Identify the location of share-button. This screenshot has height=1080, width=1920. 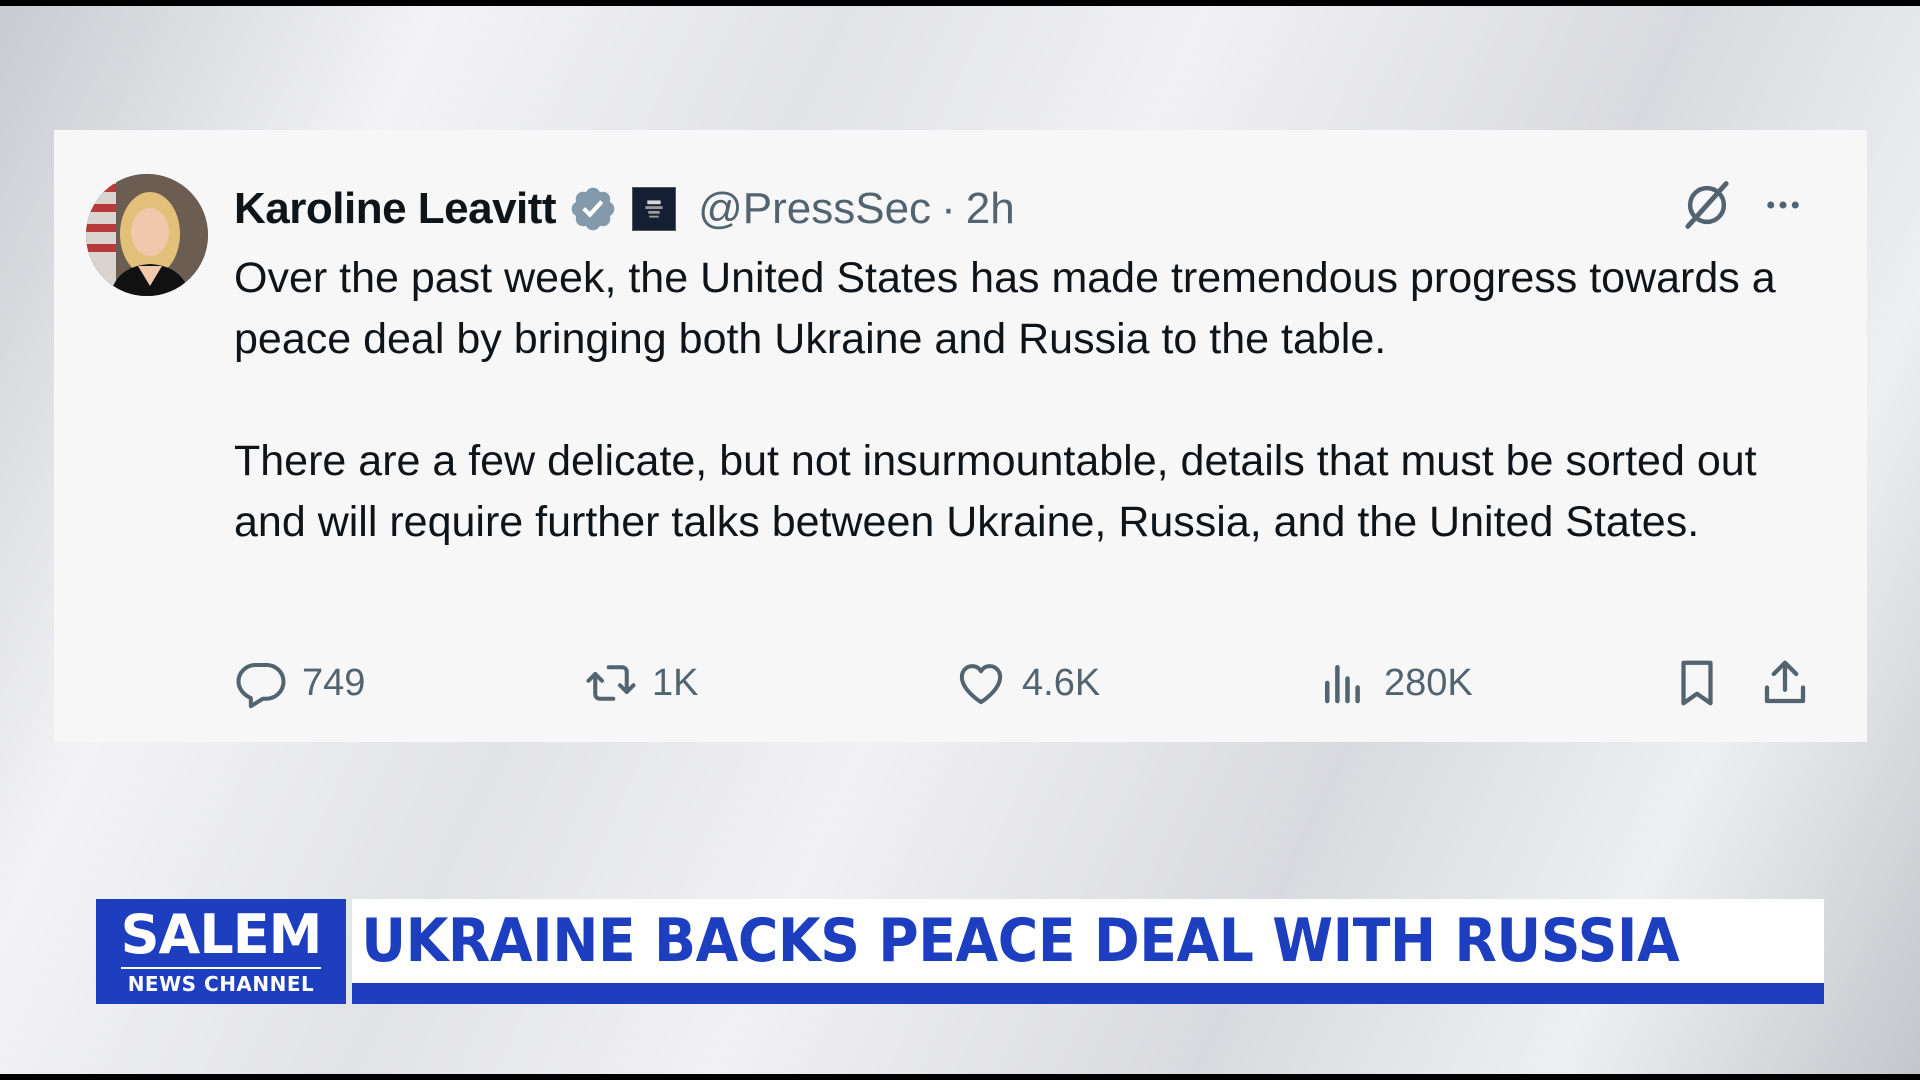
(1785, 683).